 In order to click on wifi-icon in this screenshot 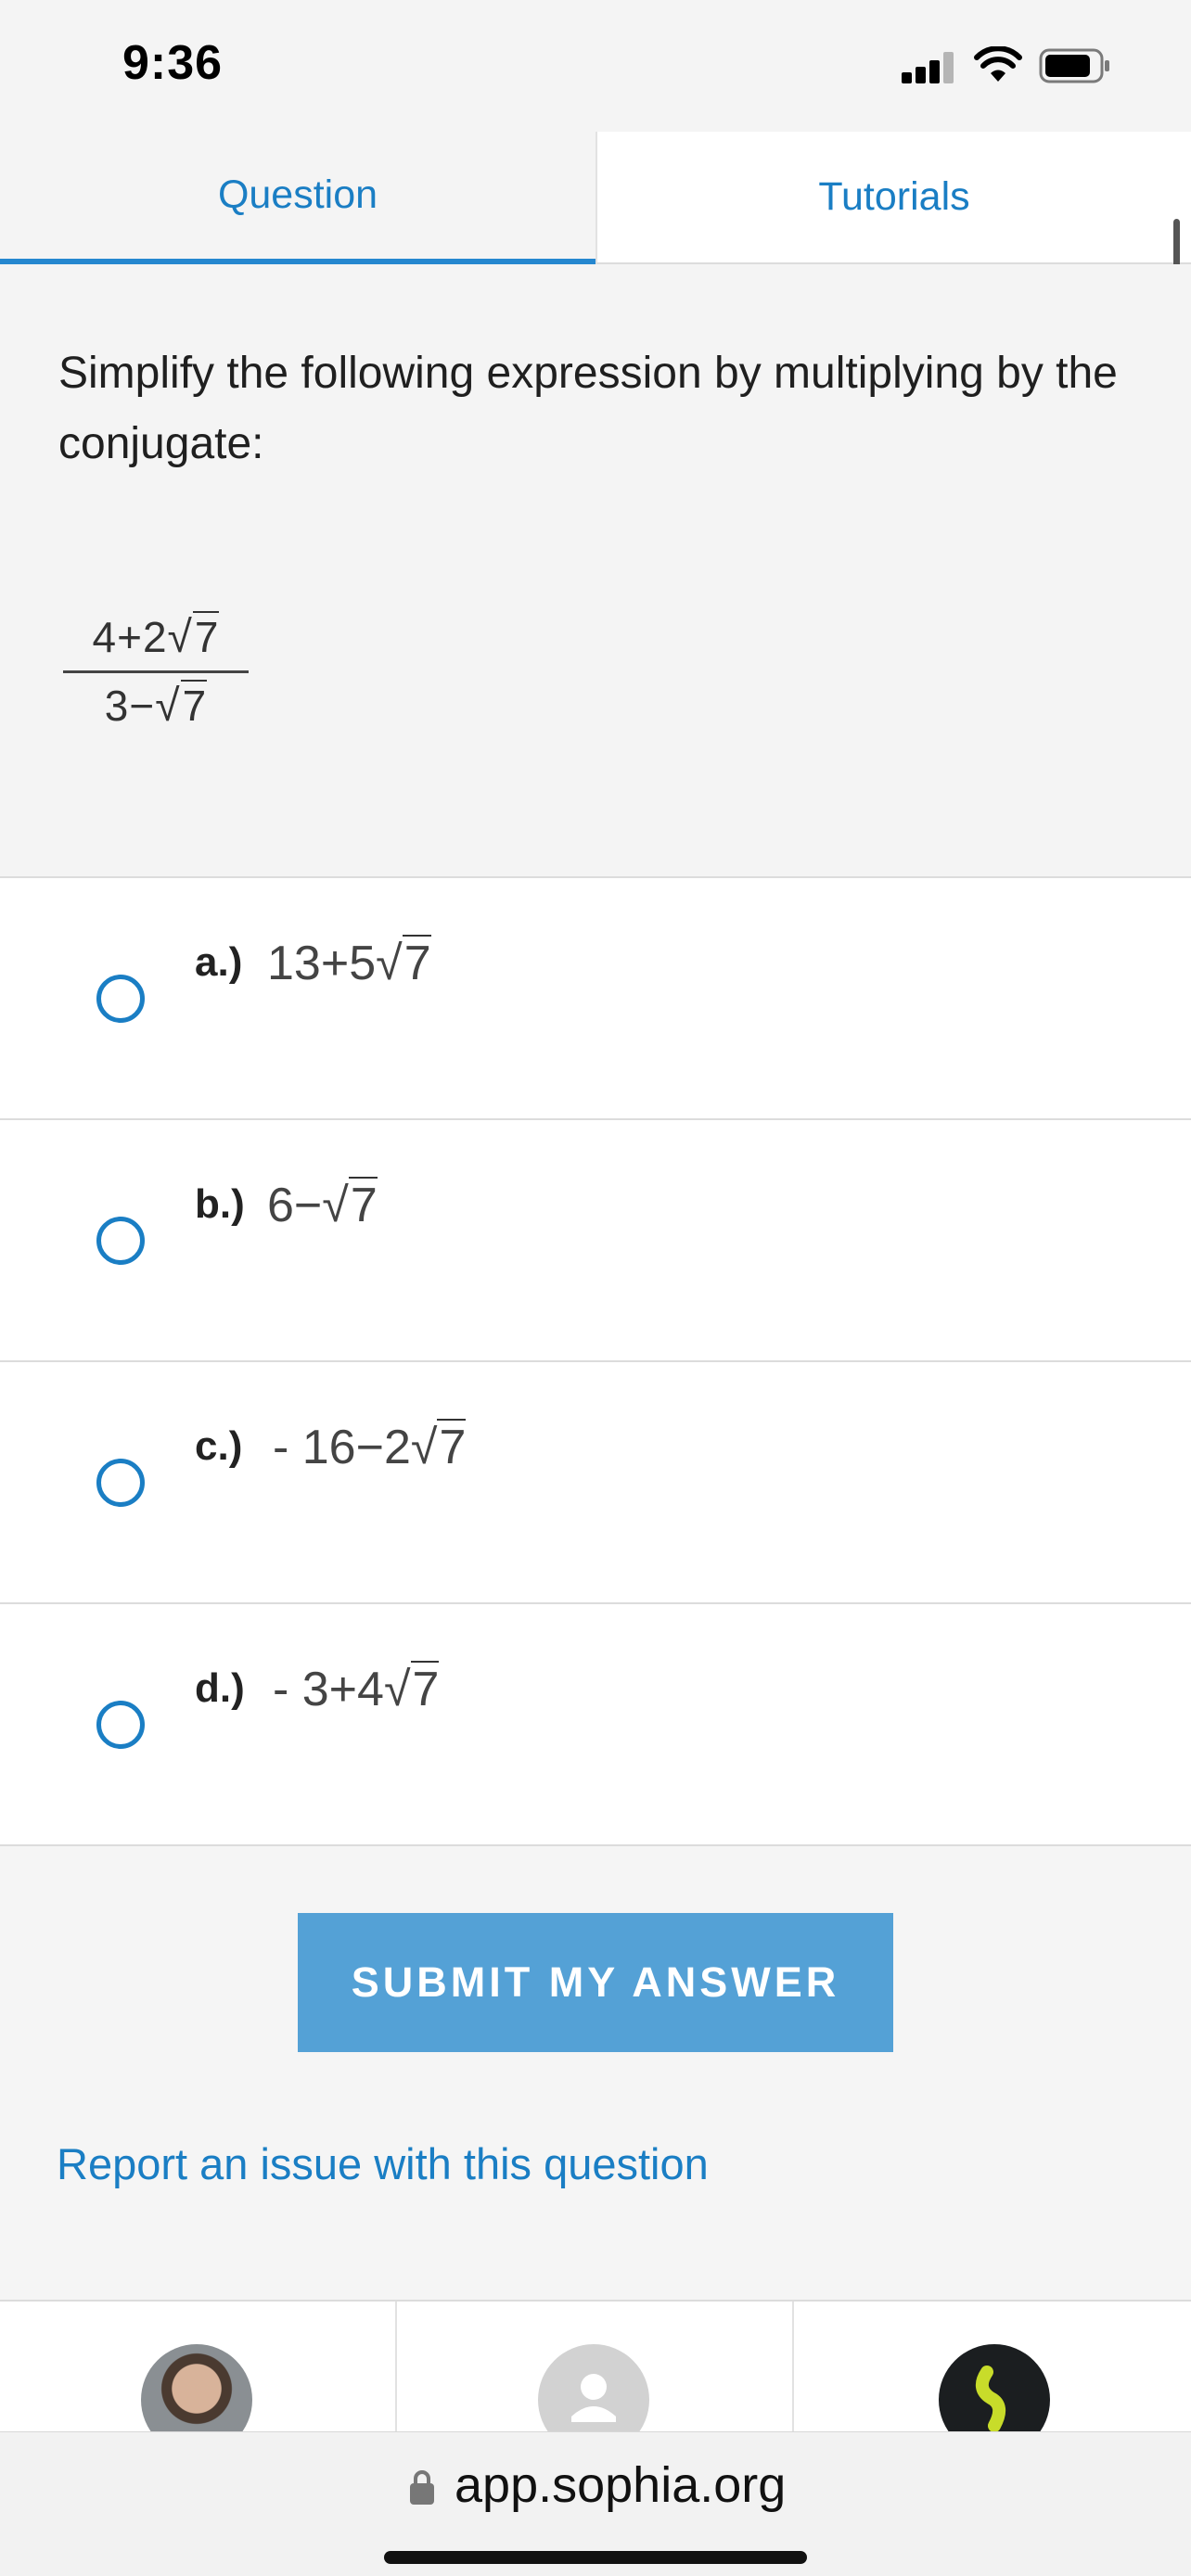, I will do `click(998, 64)`.